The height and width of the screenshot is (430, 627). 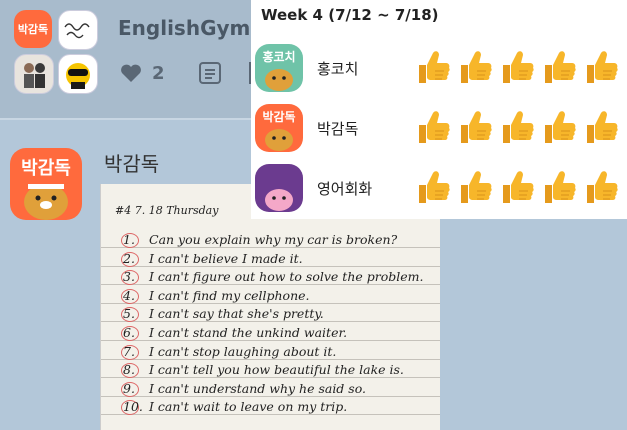 I want to click on member-name: 홍코치, so click(x=338, y=69).